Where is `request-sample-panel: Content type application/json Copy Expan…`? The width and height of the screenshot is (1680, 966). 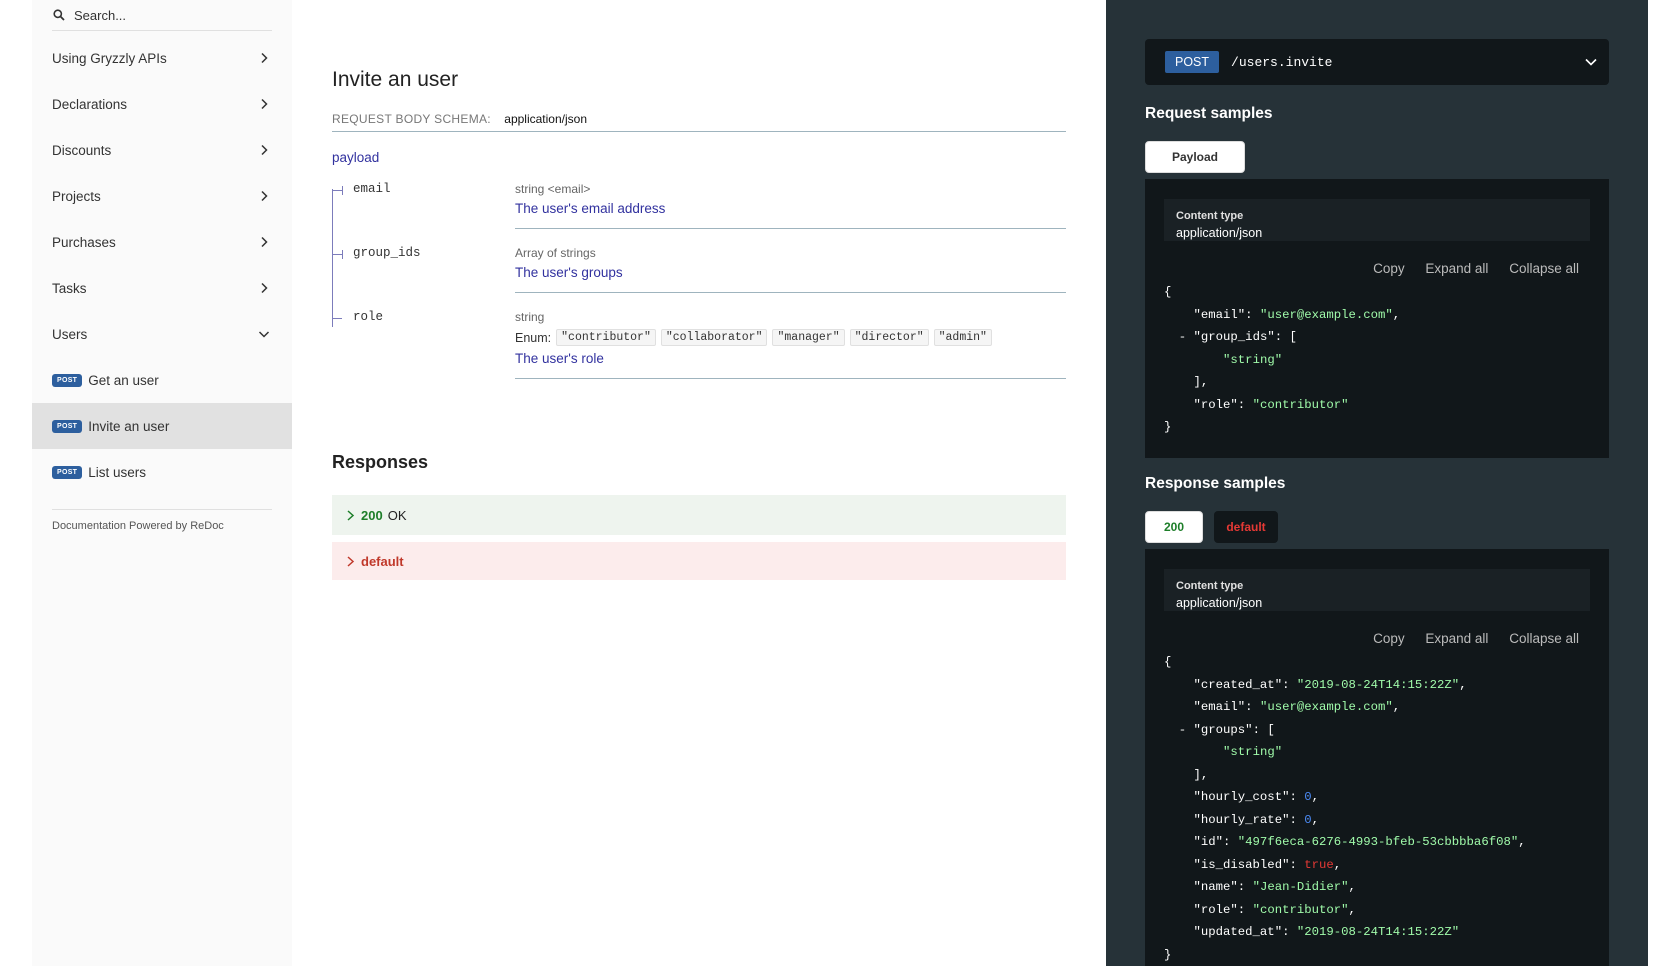
request-sample-panel: Content type application/json Copy Expan… is located at coordinates (1377, 318).